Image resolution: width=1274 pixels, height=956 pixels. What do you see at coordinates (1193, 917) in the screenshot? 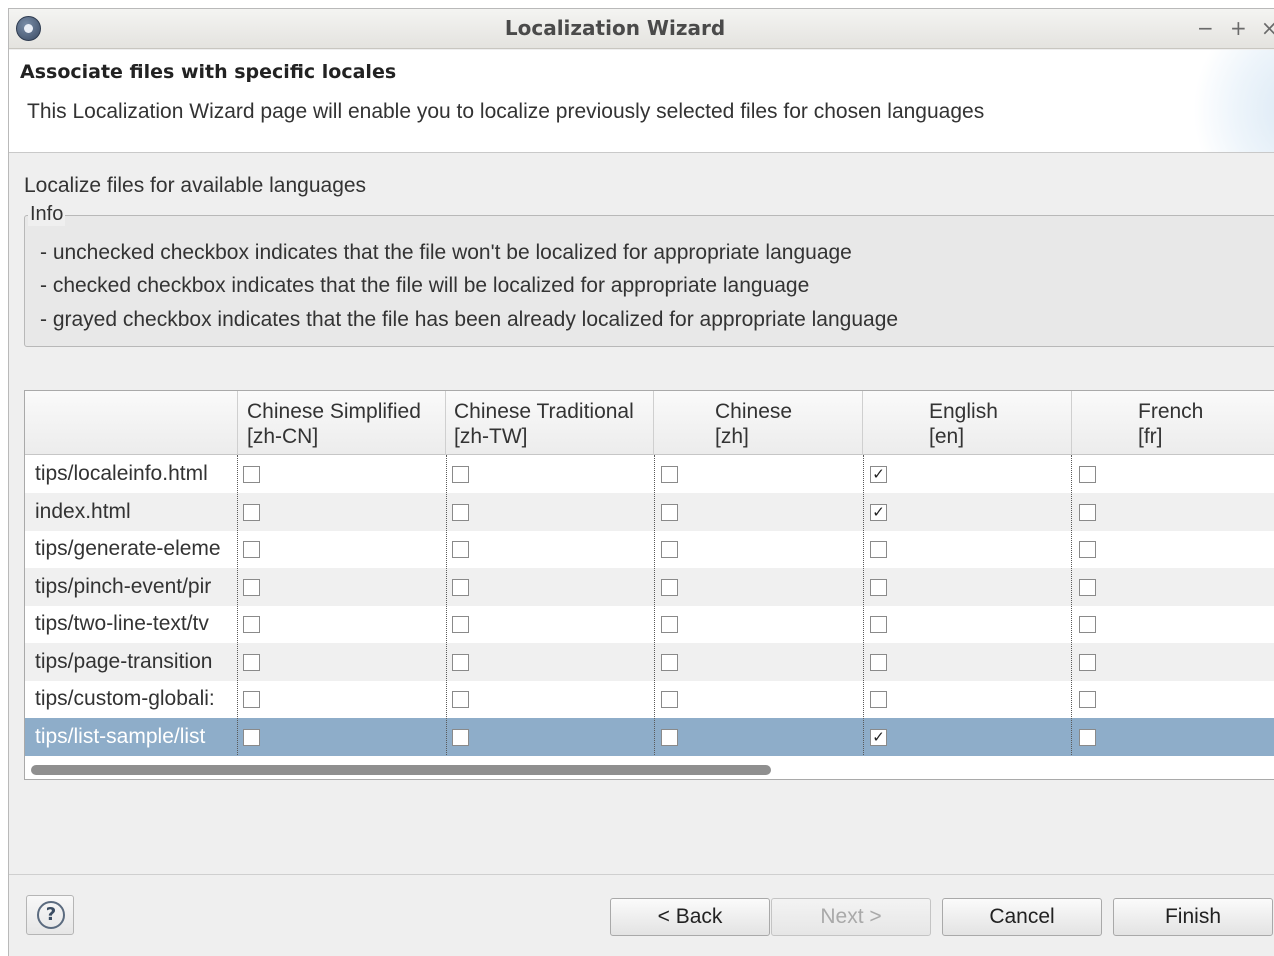
I see `finish-button: Finish` at bounding box center [1193, 917].